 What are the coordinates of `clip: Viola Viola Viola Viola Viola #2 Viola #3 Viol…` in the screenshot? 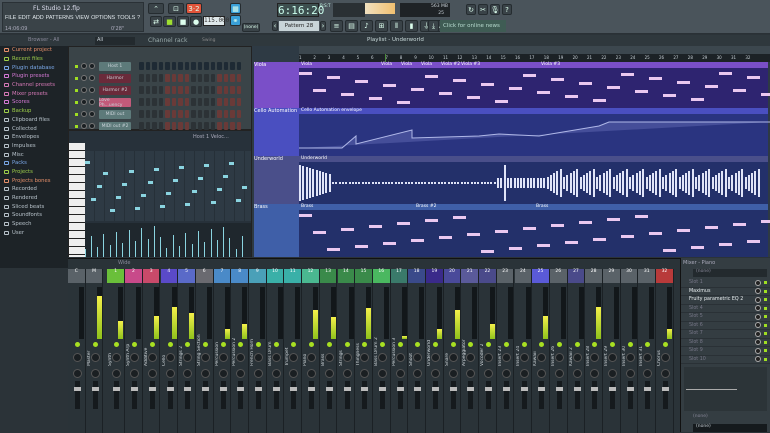 It's located at (534, 85).